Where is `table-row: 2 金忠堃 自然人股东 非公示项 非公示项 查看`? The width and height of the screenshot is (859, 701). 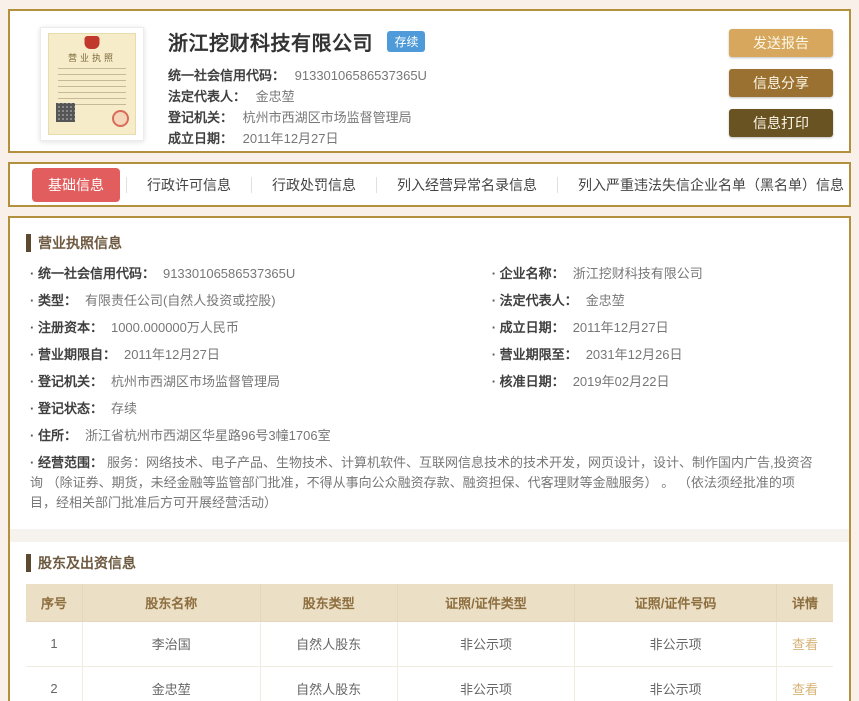 table-row: 2 金忠堃 自然人股东 非公示项 非公示项 查看 is located at coordinates (429, 683).